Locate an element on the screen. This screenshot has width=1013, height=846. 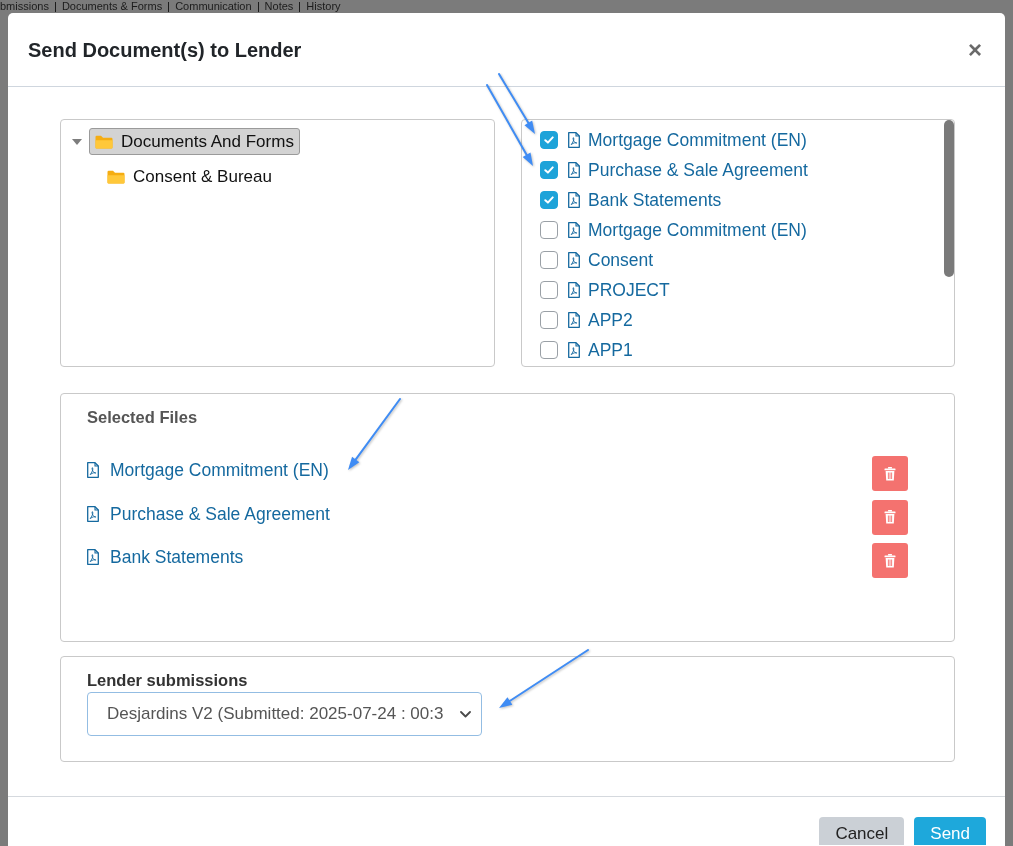
background-nav-label: Notes is located at coordinates (279, 6).